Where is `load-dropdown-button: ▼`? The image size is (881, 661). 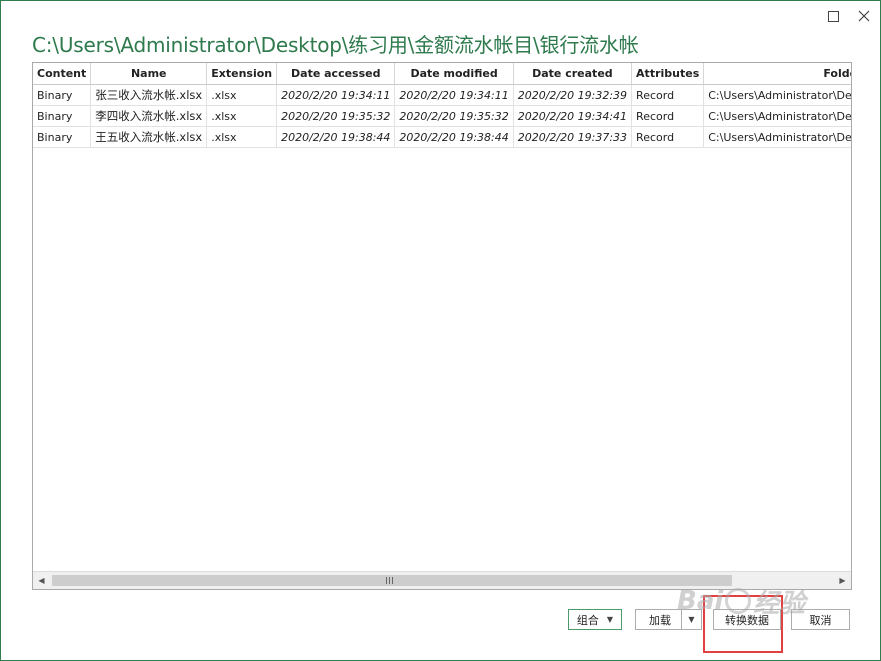 load-dropdown-button: ▼ is located at coordinates (692, 619).